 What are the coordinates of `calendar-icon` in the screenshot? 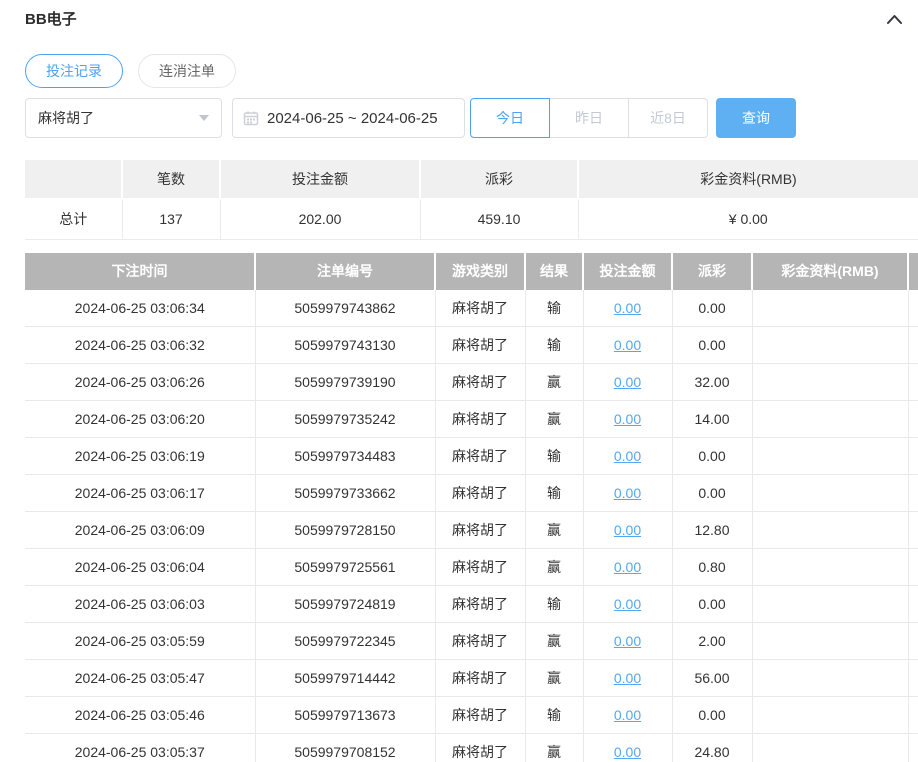 It's located at (251, 118).